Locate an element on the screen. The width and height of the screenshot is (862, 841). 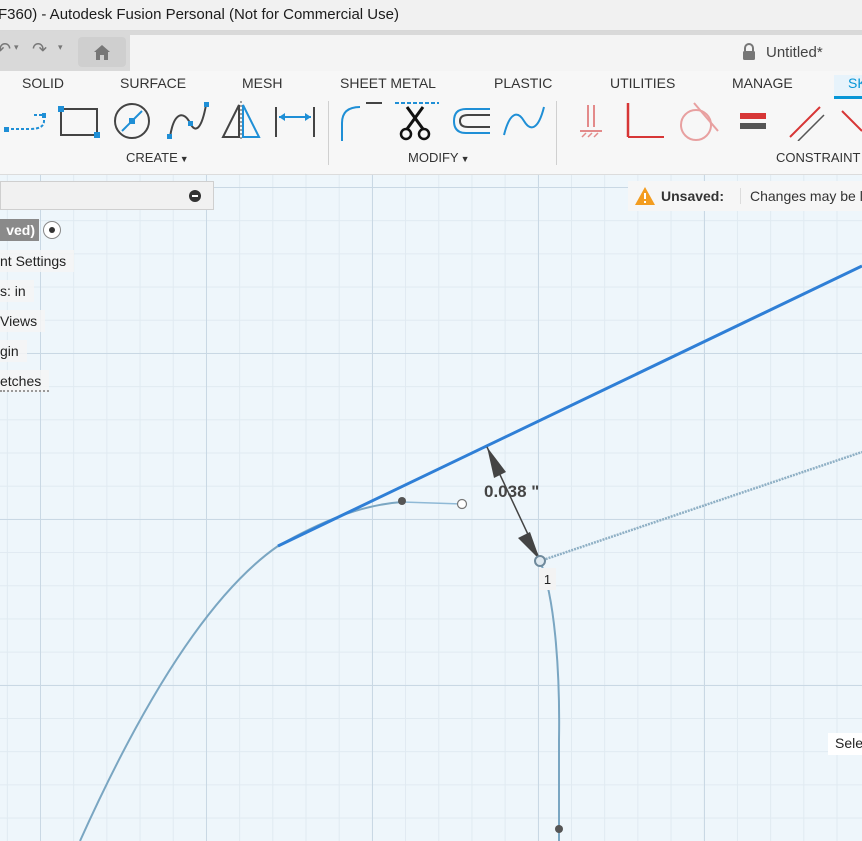
spline-handle is located at coordinates (432, 503).